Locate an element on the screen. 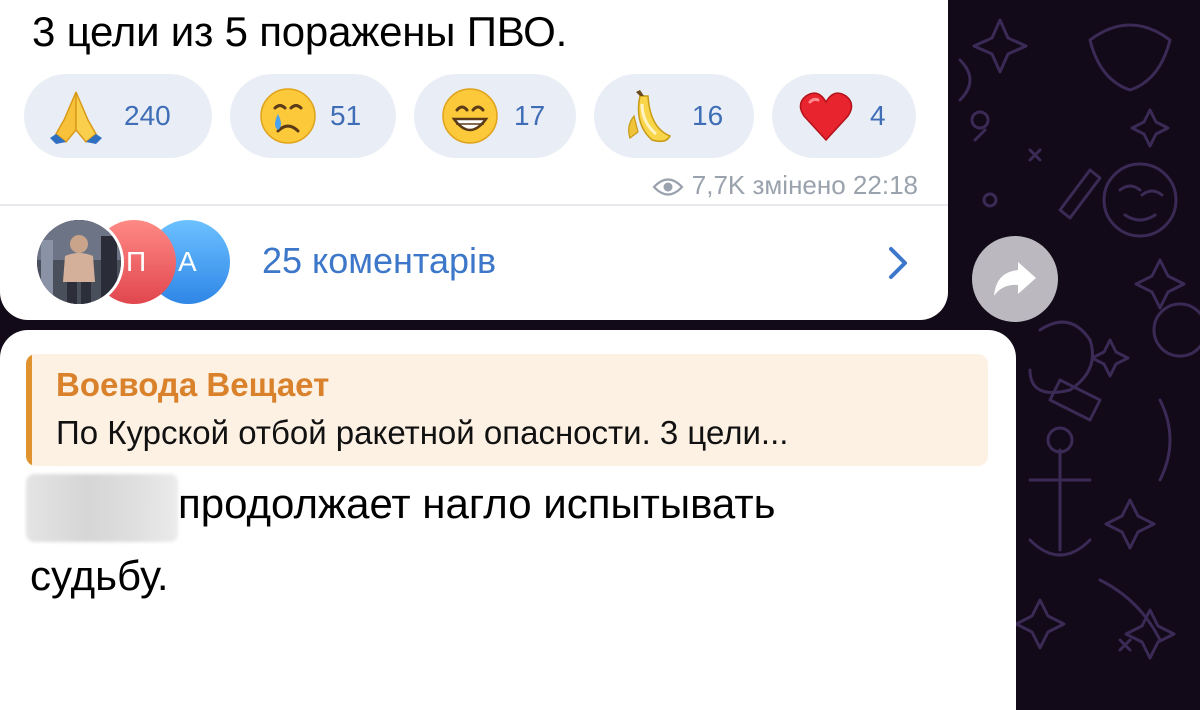 The width and height of the screenshot is (1200, 710). grinning-face-icon is located at coordinates (470, 116).